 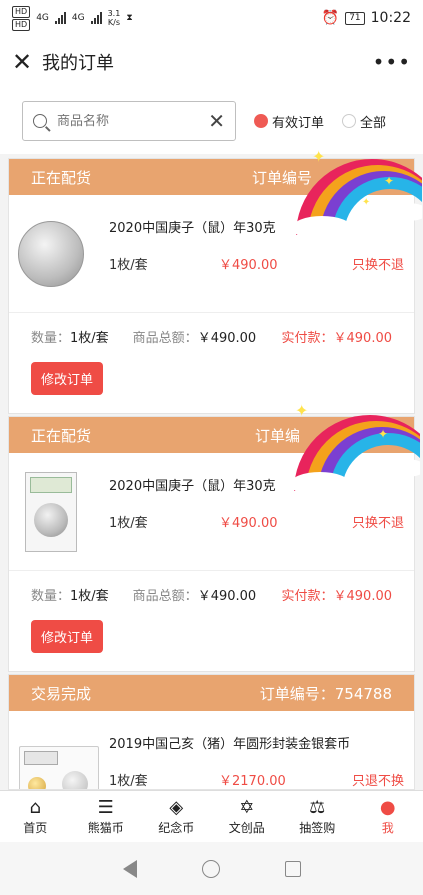 What do you see at coordinates (317, 807) in the screenshot?
I see `scale-icon: ⚖` at bounding box center [317, 807].